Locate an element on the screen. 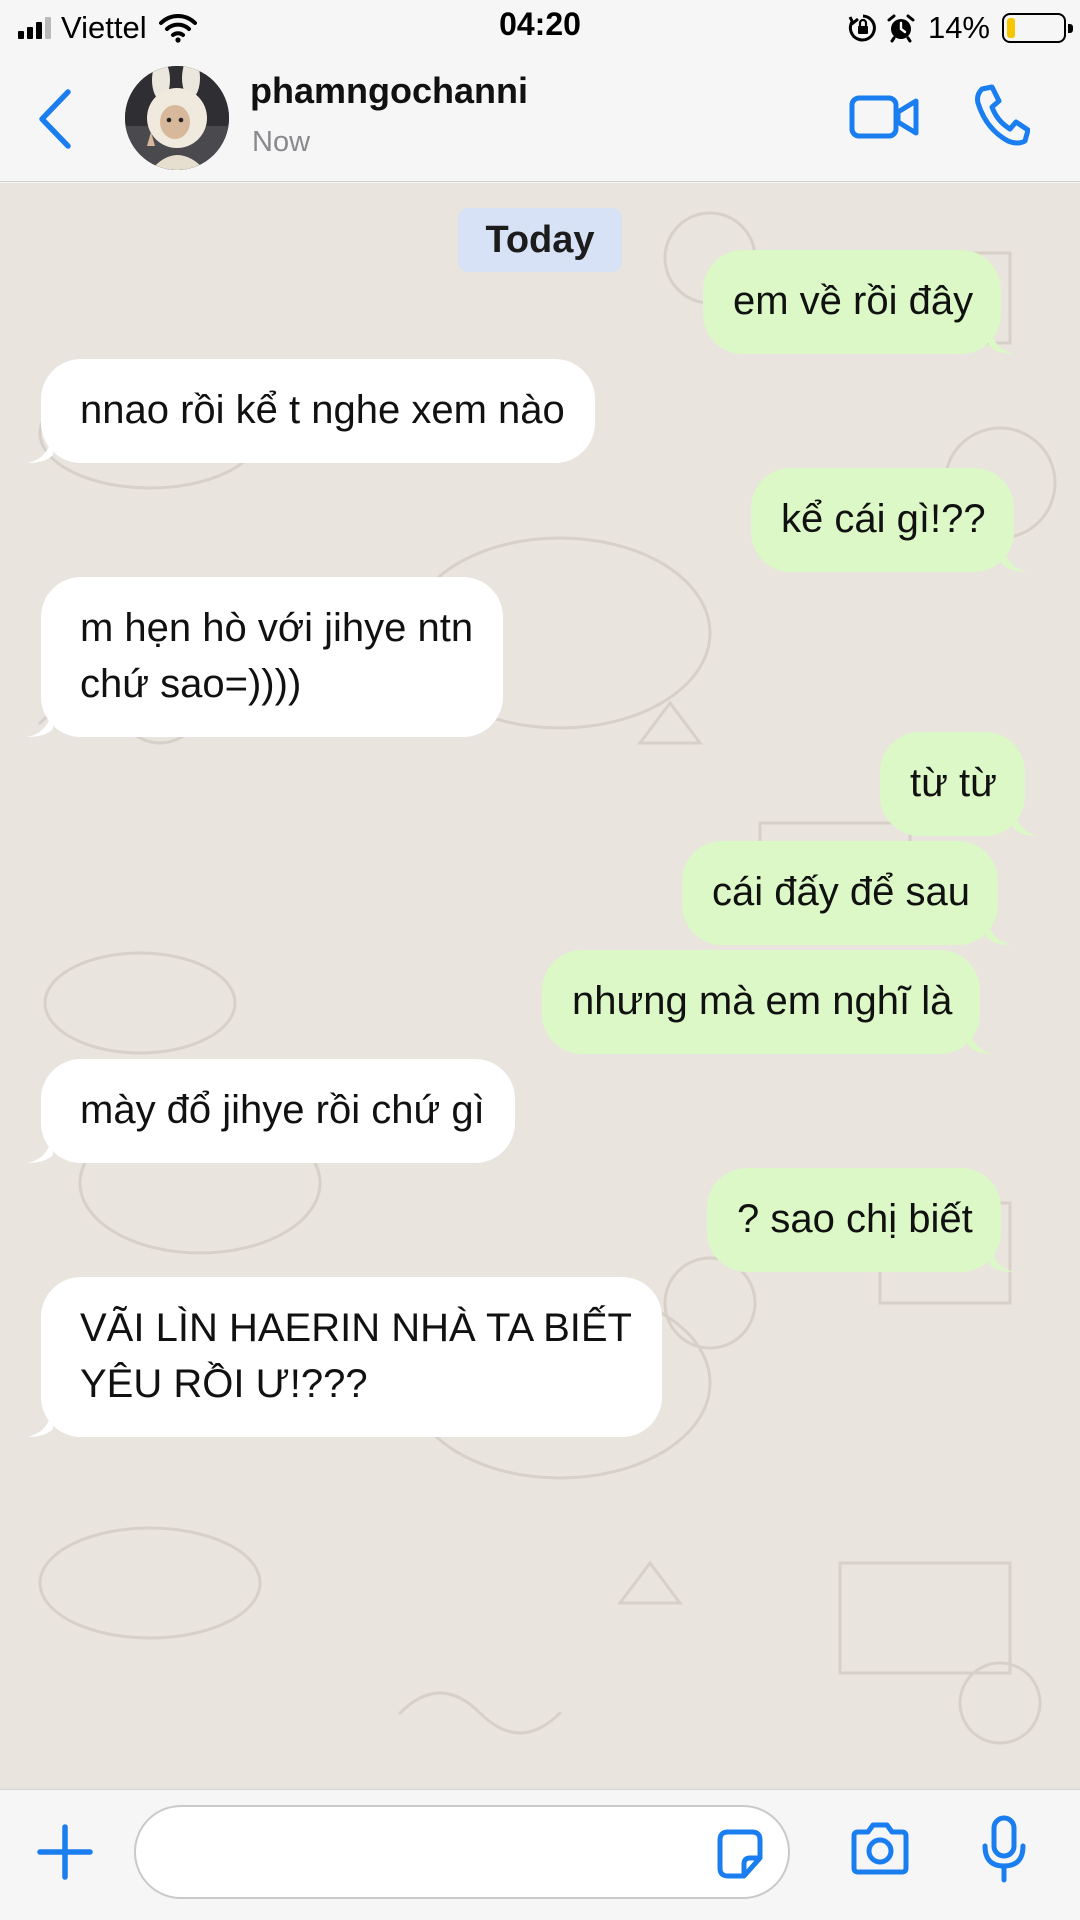  outgoing-message: em về rồi đây is located at coordinates (859, 302).